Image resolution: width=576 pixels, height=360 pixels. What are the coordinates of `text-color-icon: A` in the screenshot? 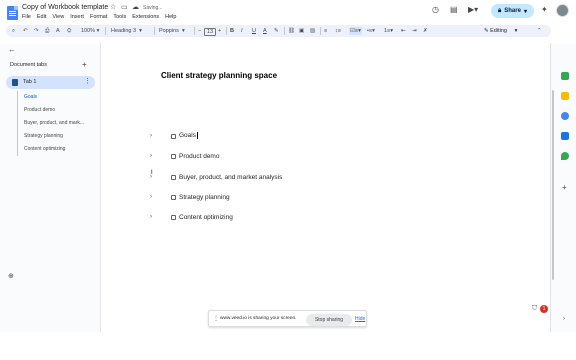 It's located at (265, 31).